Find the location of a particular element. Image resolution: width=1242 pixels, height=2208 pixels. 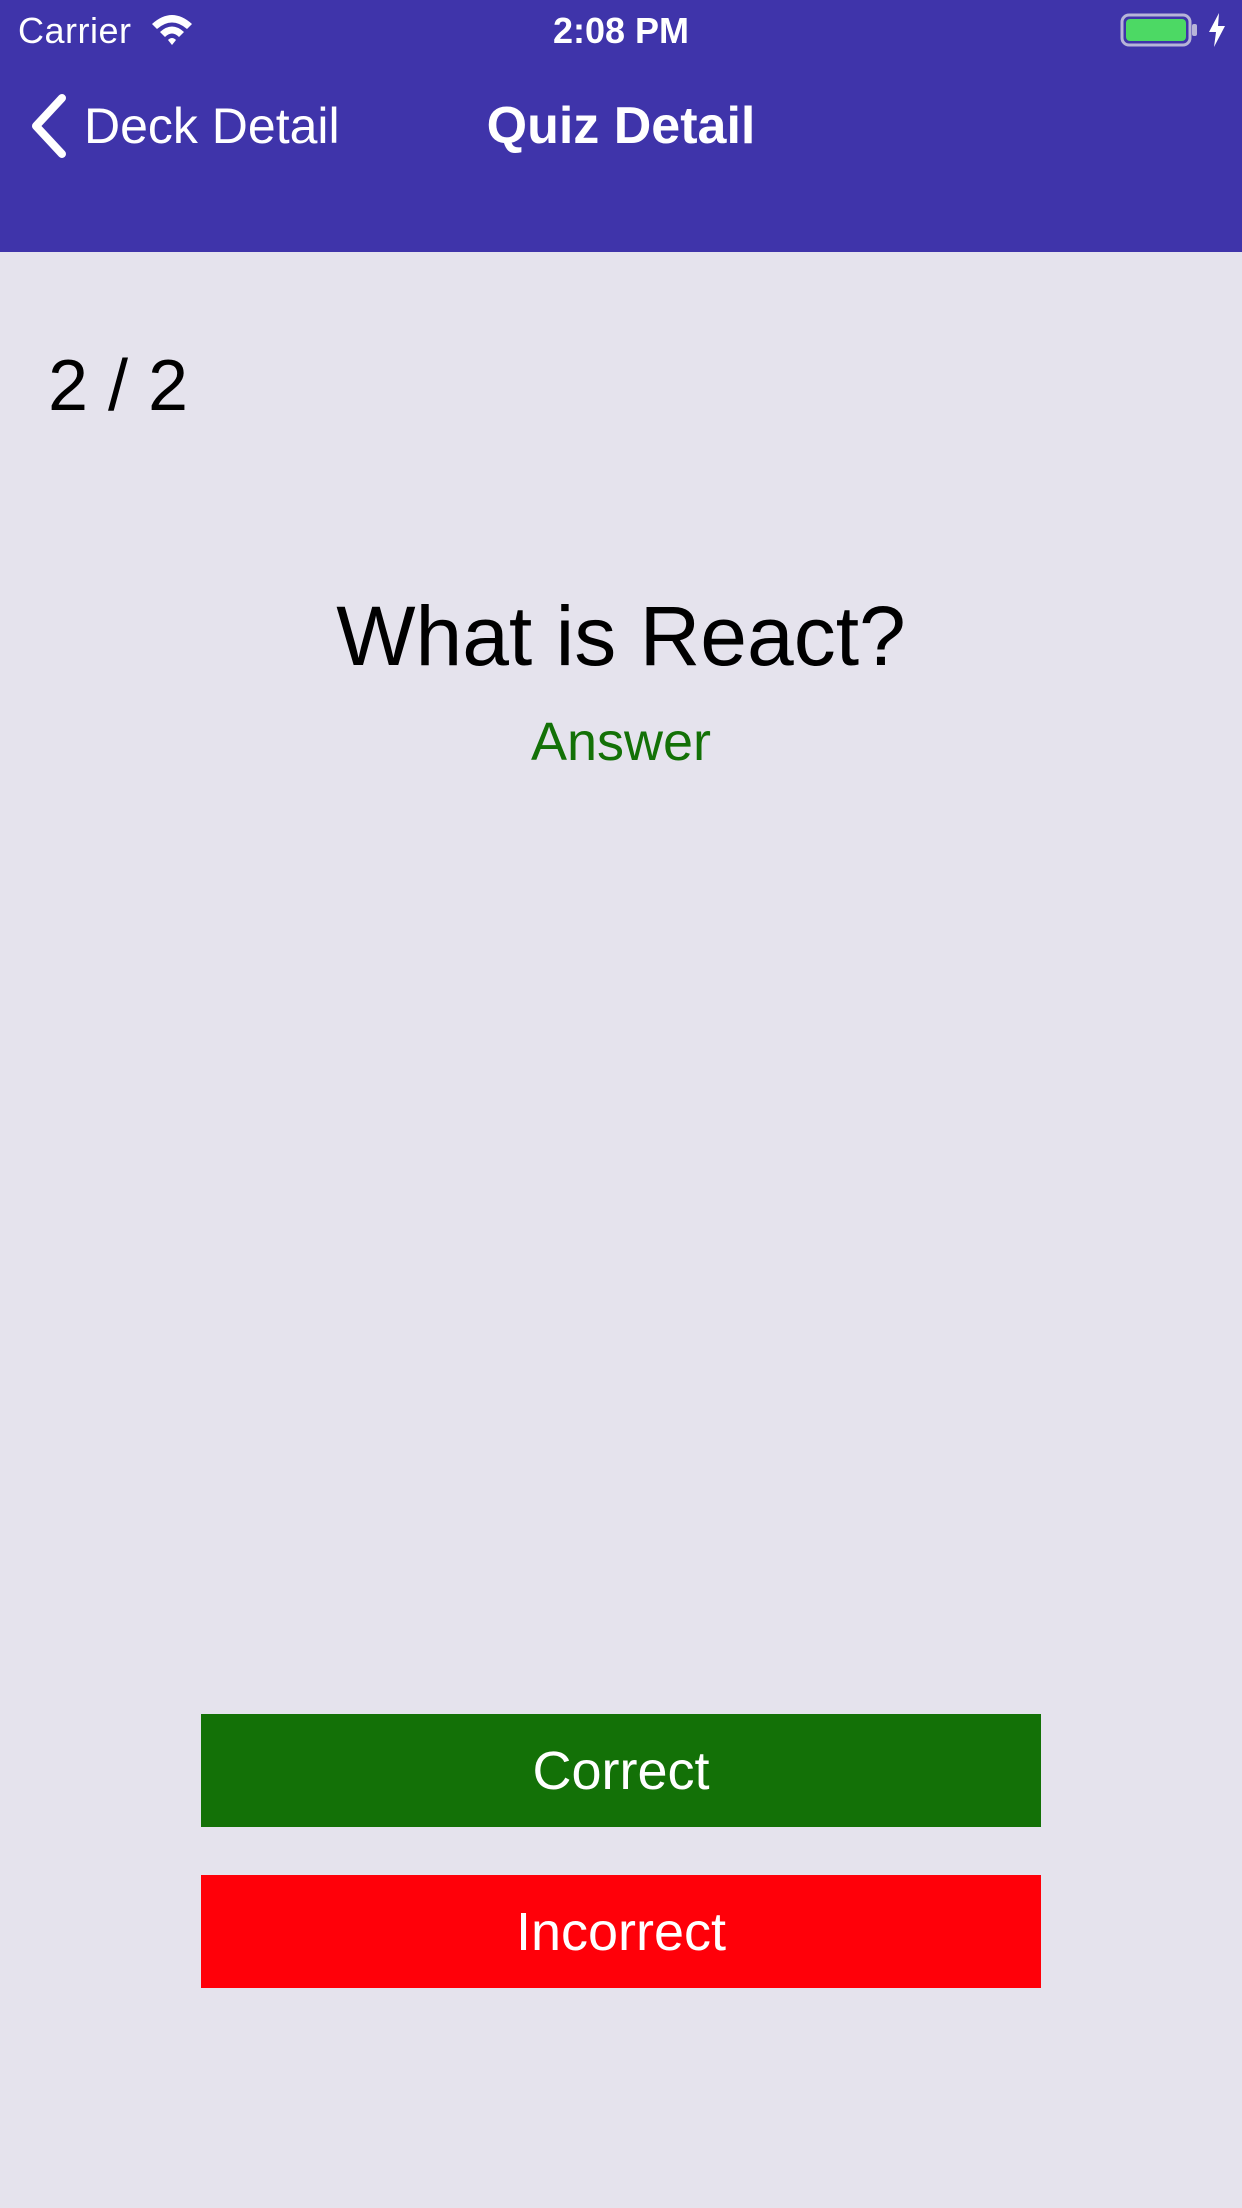

status-time: 2:08 PM is located at coordinates (621, 30).